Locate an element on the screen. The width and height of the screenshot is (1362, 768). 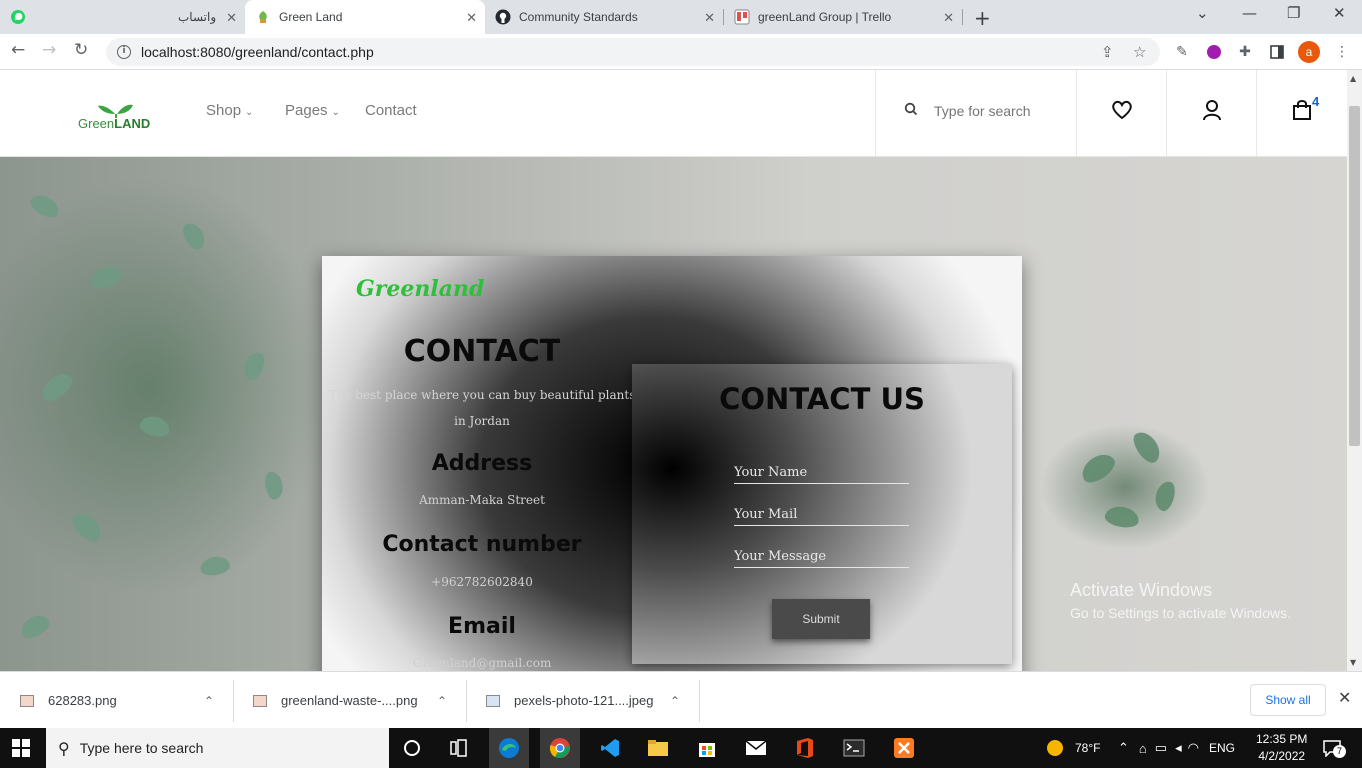
download-filename: 628283.png is located at coordinates (82, 700).